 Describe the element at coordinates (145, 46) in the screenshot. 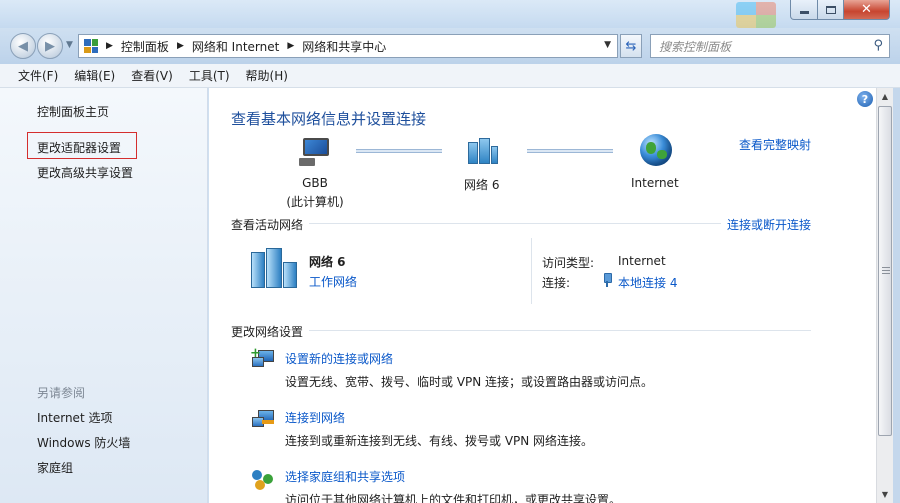

I see `breadcrumb-control-panel: 控制面板` at that location.